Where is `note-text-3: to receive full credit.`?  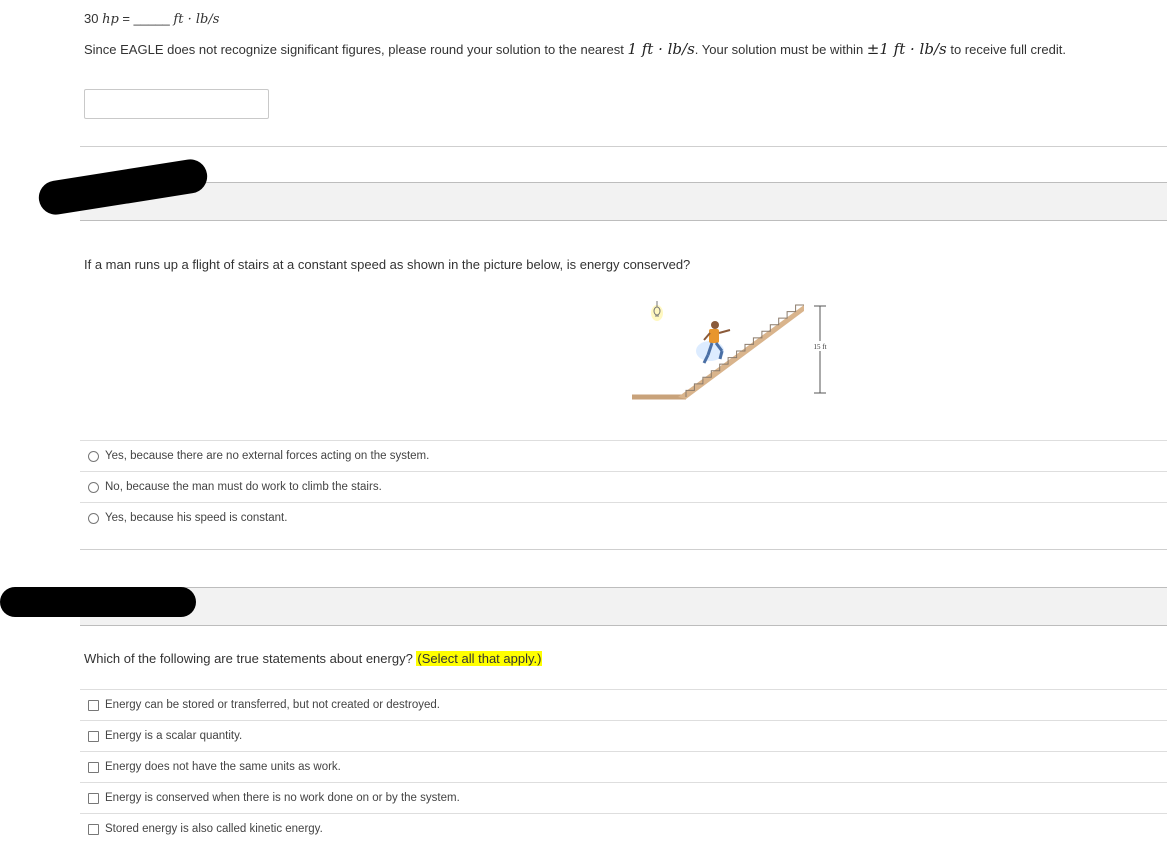 note-text-3: to receive full credit. is located at coordinates (1006, 49).